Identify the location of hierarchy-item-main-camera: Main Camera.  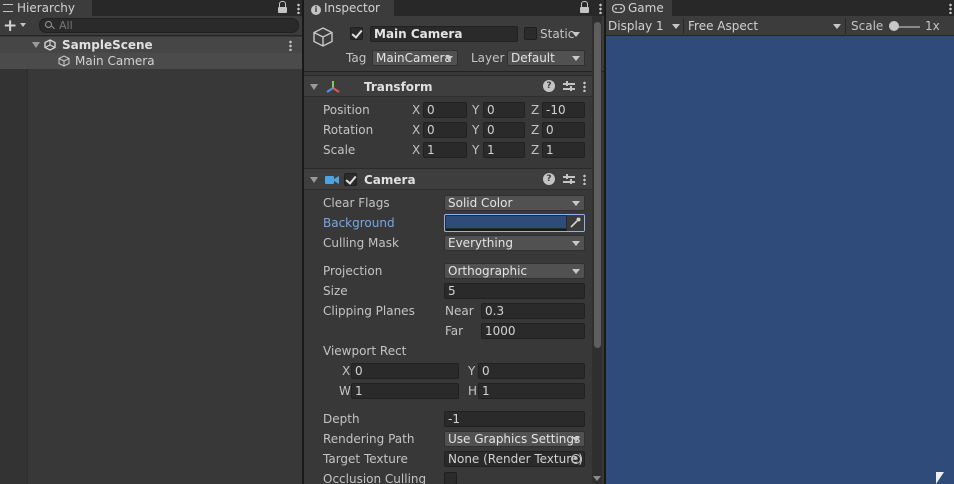
(151, 61).